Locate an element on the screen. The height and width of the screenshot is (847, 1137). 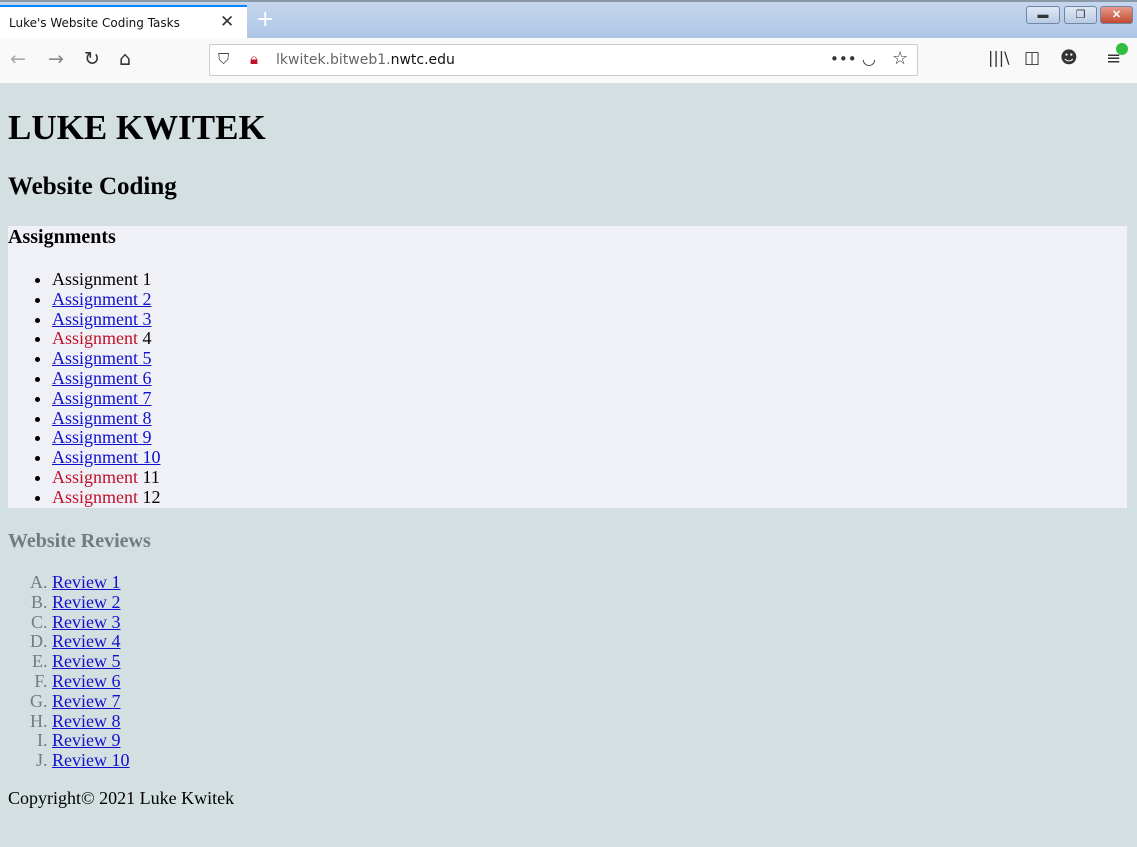
review-link: Review 7 is located at coordinates (86, 701).